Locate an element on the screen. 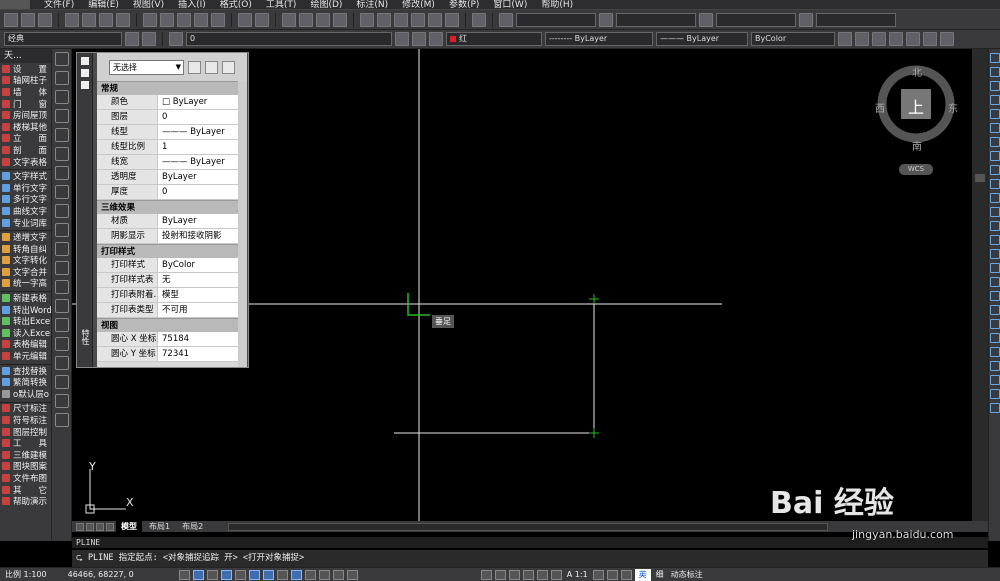  compass-north: 北 is located at coordinates (917, 71).